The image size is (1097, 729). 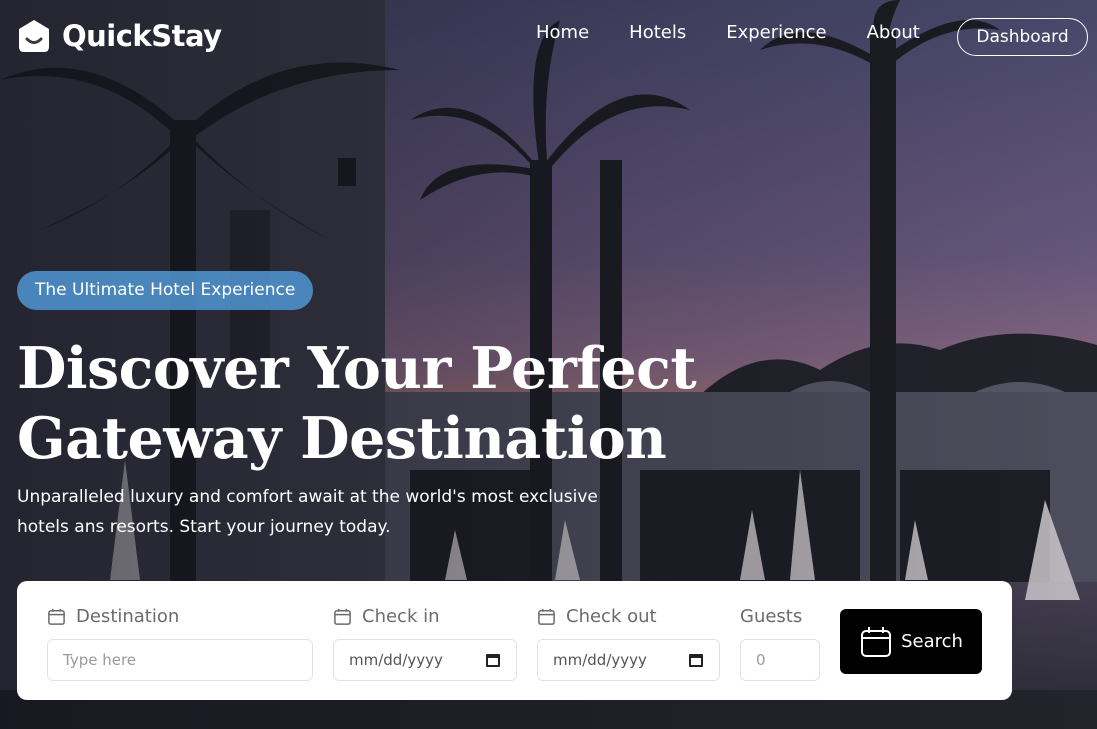 I want to click on destination-field: Destination, so click(x=113, y=616).